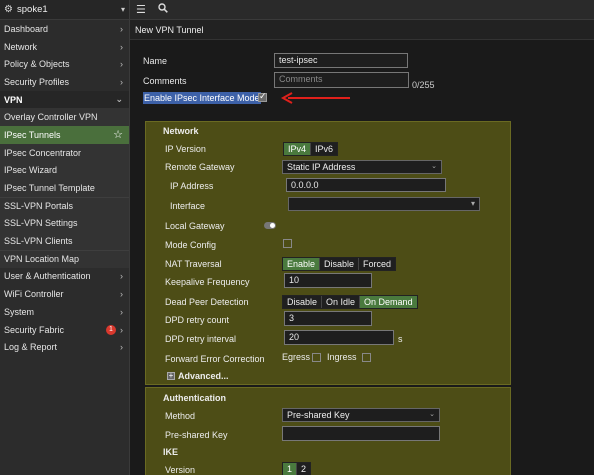  Describe the element at coordinates (290, 469) in the screenshot. I see `ike-version-1: 1` at that location.